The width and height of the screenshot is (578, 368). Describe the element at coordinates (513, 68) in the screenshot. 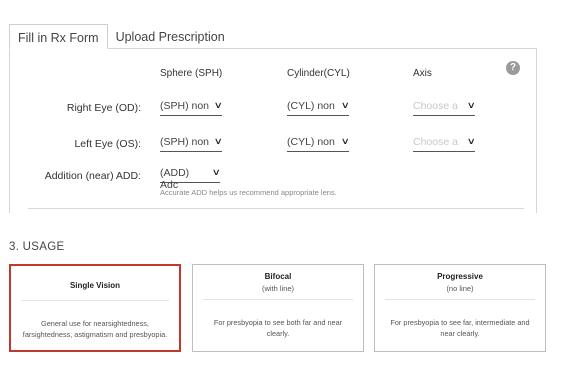

I see `question-circle-icon: ?` at that location.